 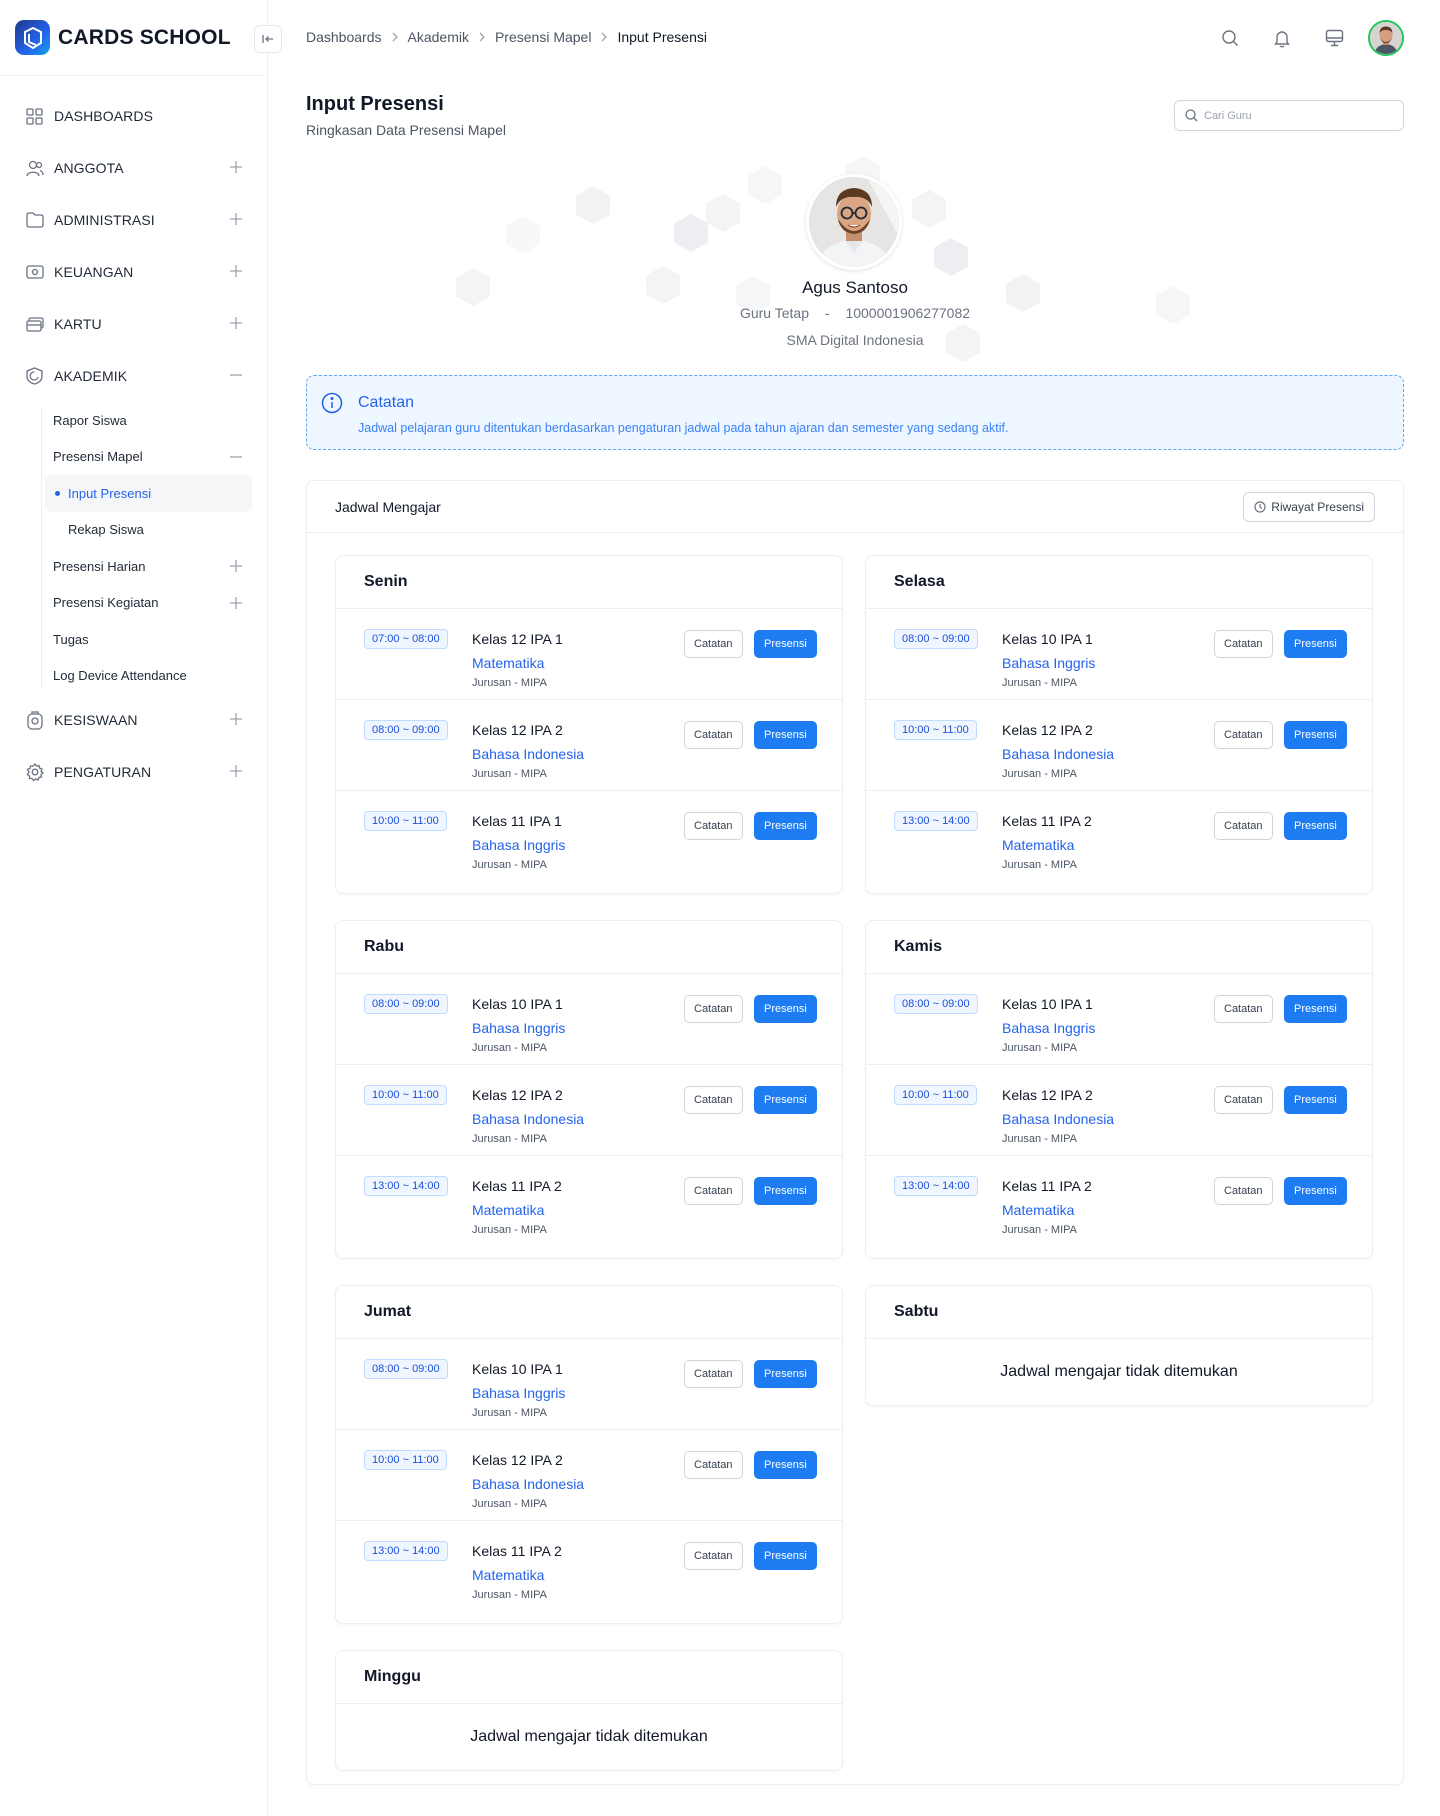 I want to click on sidebar-item-rekap-siswa: Rekap Siswa, so click(x=152, y=530).